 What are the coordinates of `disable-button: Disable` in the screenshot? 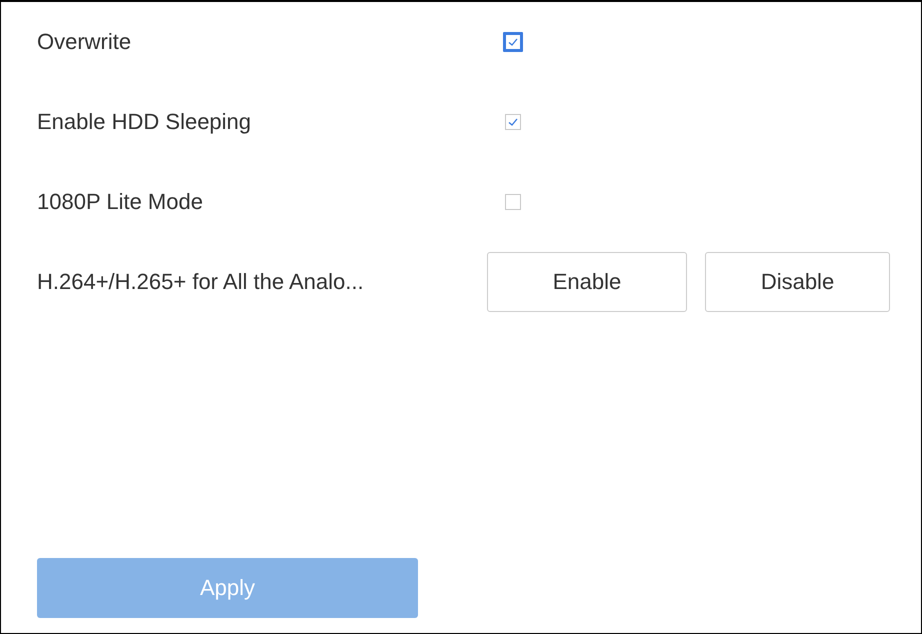 It's located at (797, 282).